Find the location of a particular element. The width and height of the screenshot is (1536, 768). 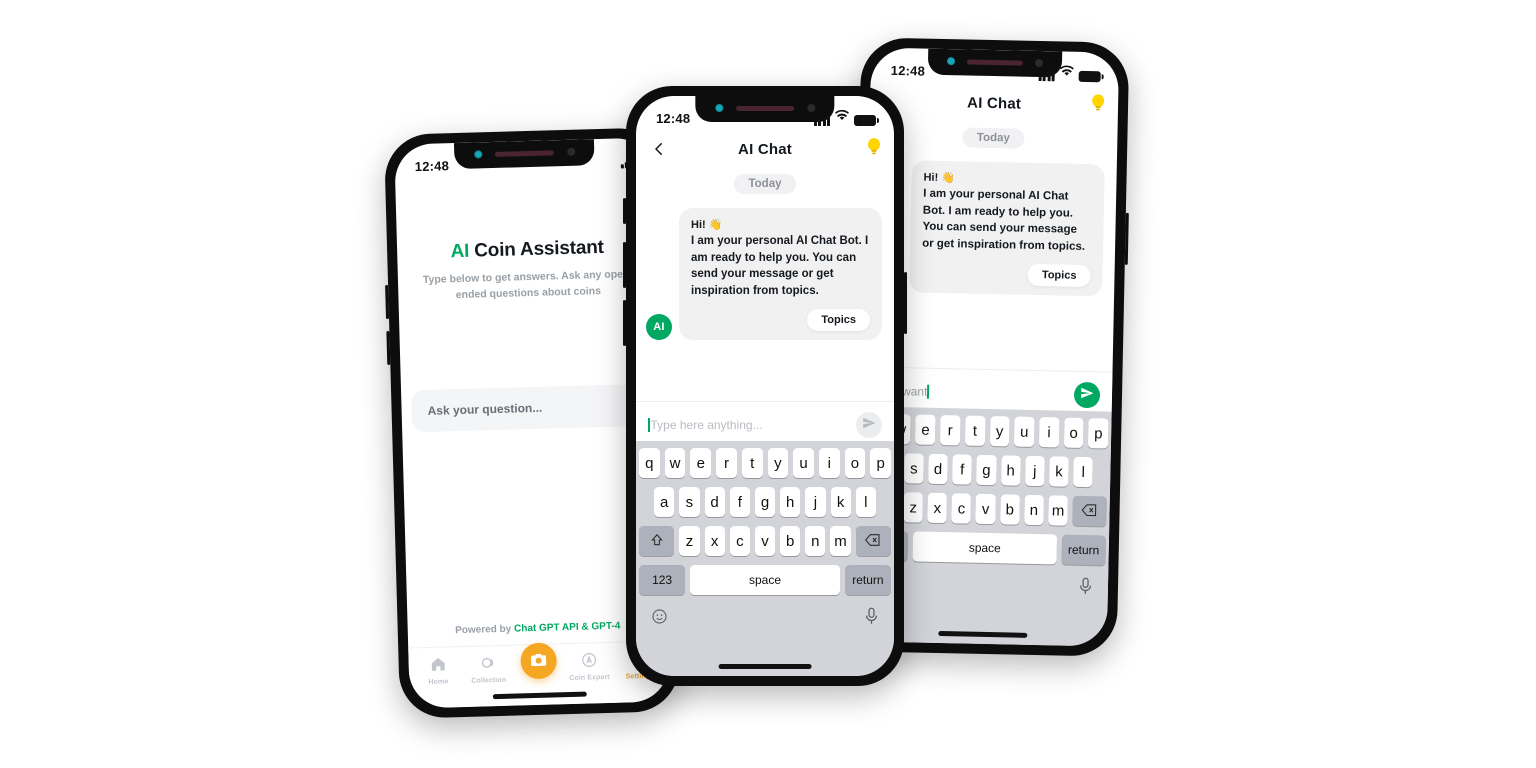

shift-icon is located at coordinates (657, 541).